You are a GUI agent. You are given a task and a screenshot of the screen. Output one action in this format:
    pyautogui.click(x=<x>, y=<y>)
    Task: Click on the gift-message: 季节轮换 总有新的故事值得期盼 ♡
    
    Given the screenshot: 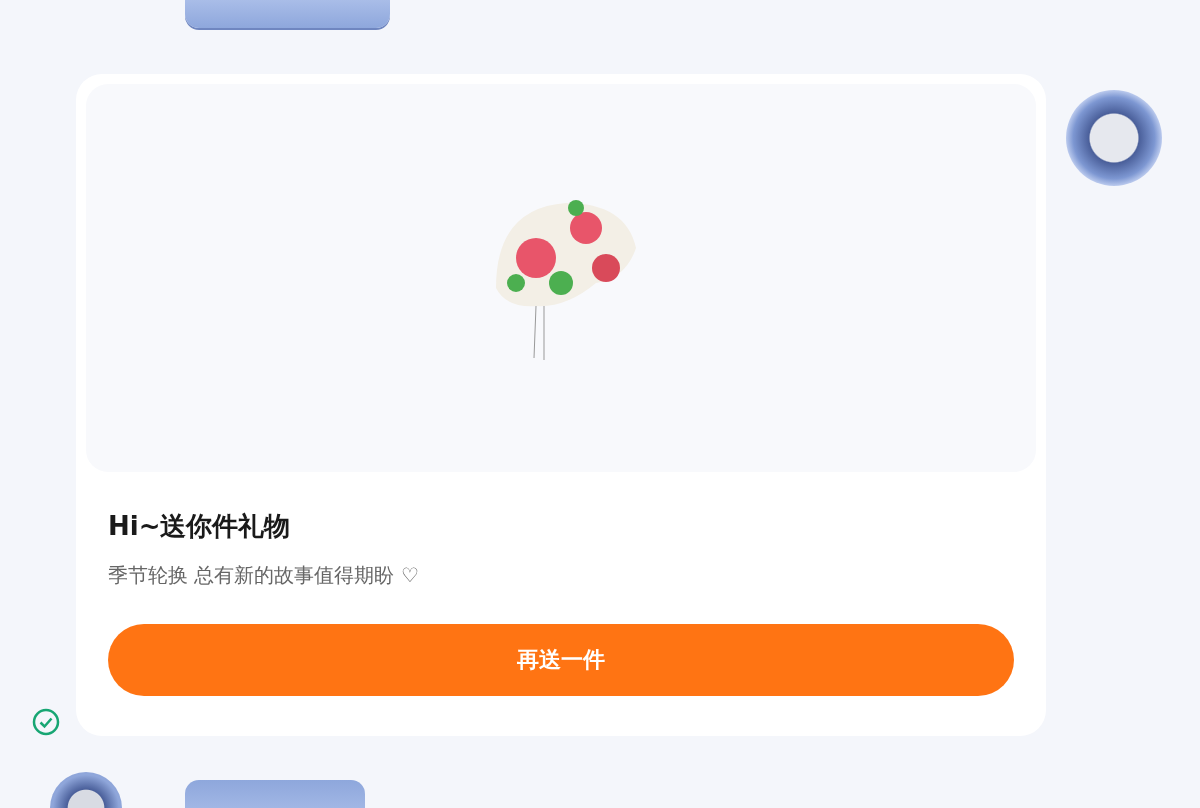 What is the action you would take?
    pyautogui.click(x=264, y=575)
    